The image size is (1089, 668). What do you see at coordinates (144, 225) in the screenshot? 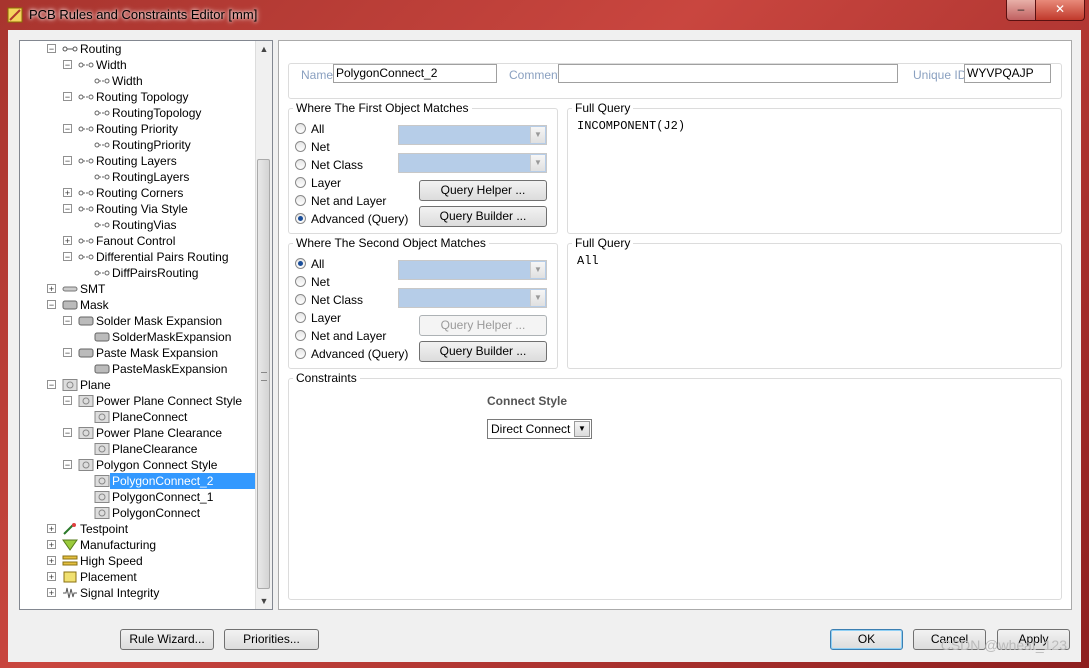
I see `tree-item-label: RoutingVias` at bounding box center [144, 225].